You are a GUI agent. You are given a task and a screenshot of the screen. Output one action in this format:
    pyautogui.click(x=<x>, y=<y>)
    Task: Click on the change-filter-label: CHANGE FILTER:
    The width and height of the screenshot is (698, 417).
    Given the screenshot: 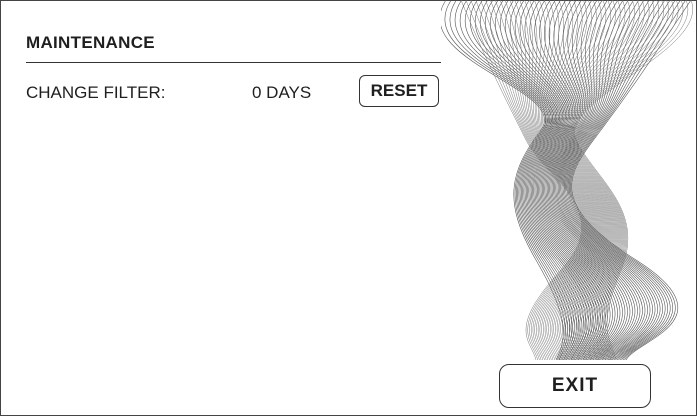 What is the action you would take?
    pyautogui.click(x=96, y=92)
    